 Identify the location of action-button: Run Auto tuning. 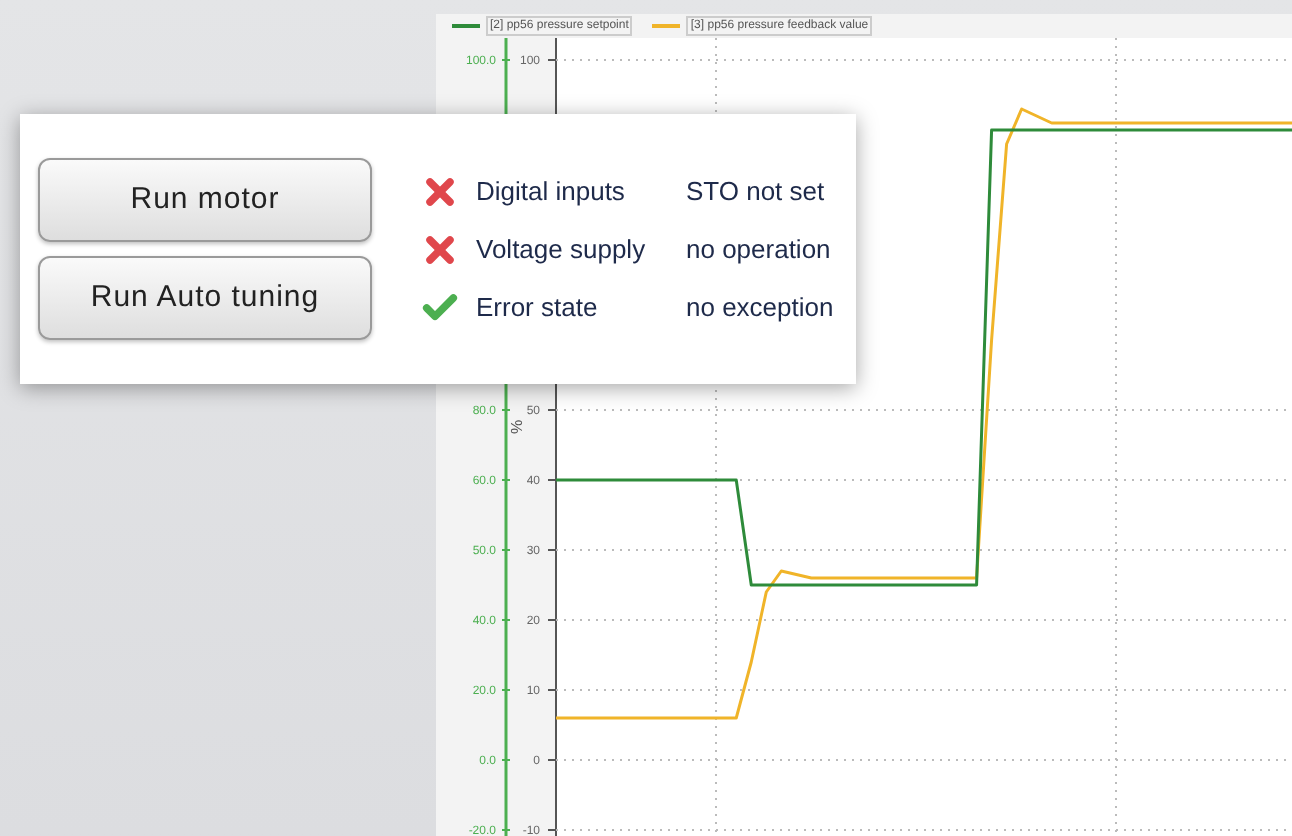
(205, 298).